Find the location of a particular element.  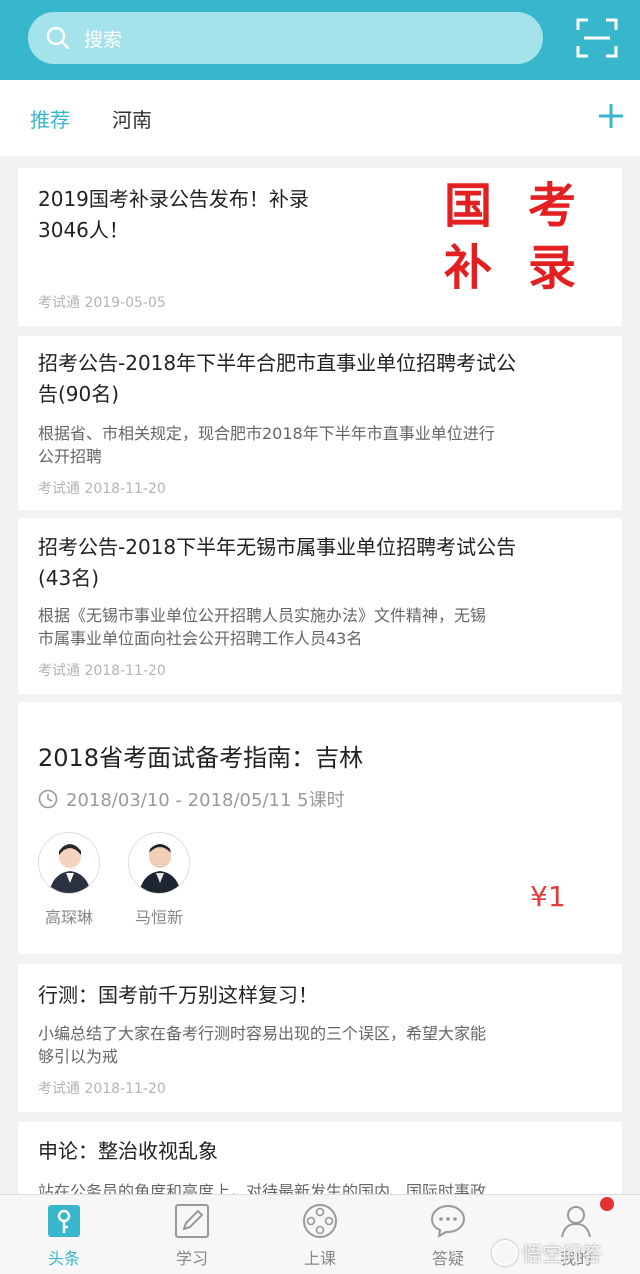

tab-recommend: 推荐 is located at coordinates (50, 118).